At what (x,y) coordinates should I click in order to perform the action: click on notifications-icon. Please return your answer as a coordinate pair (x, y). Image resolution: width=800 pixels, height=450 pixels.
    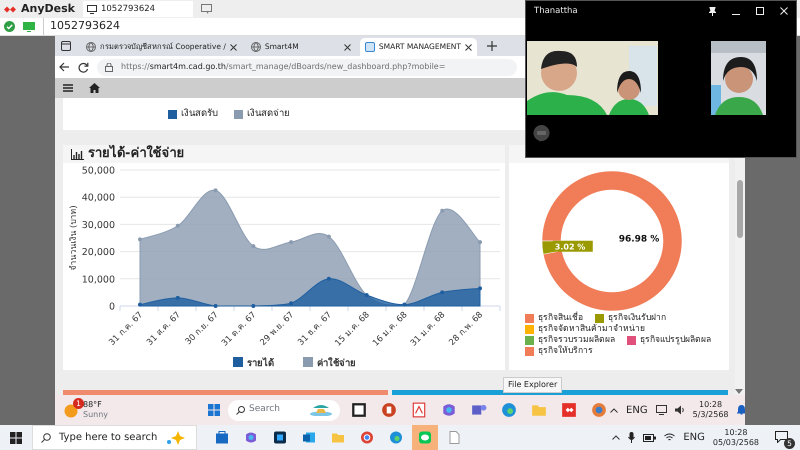
    Looking at the image, I should click on (781, 437).